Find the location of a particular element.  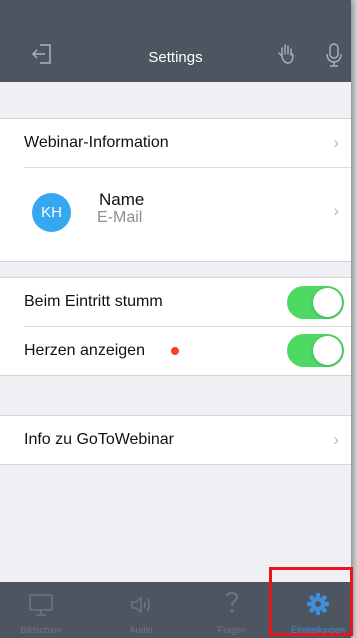

tab-bildschirm: Bildschirm is located at coordinates (41, 610).